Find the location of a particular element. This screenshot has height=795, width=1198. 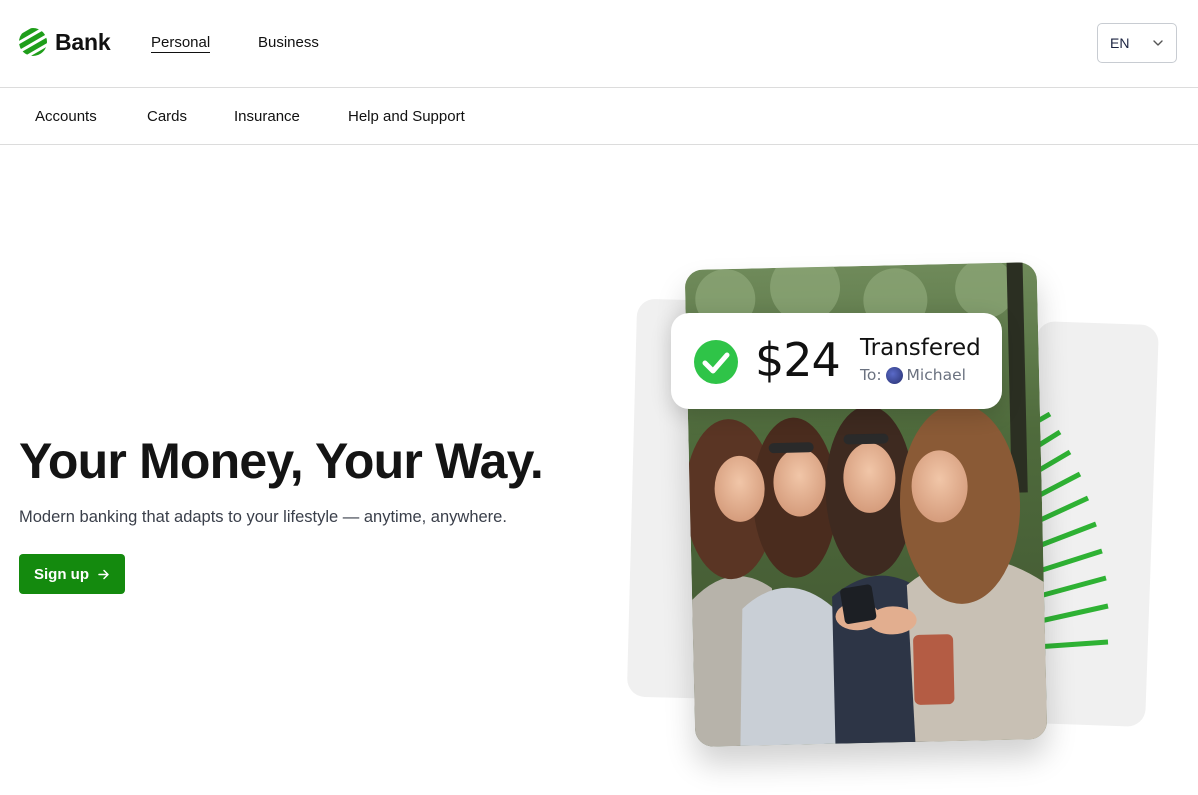

signup-button: Sign up is located at coordinates (72, 574).